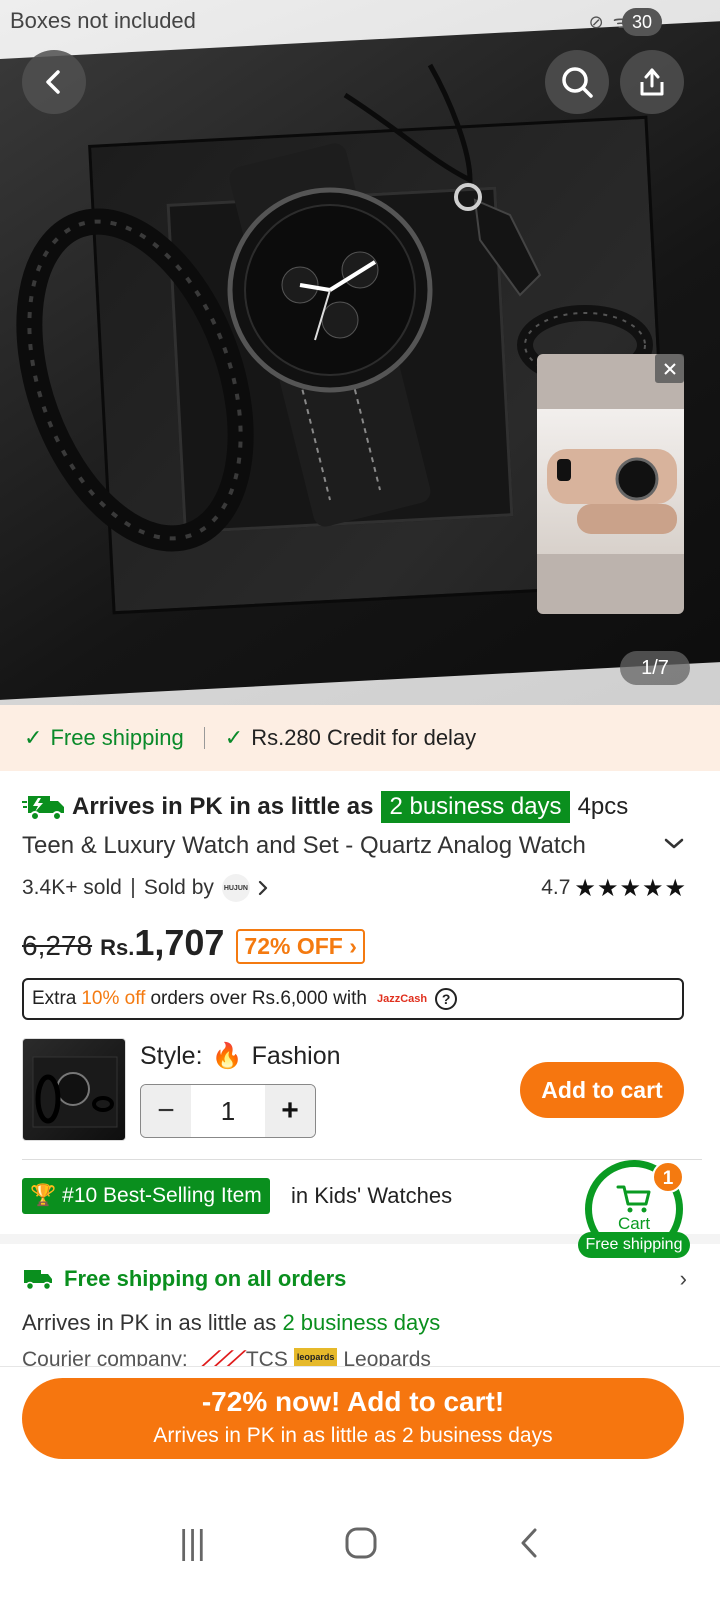 Image resolution: width=720 pixels, height=1600 pixels. I want to click on promo-suffix: orders over Rs.6,000 with, so click(258, 998).